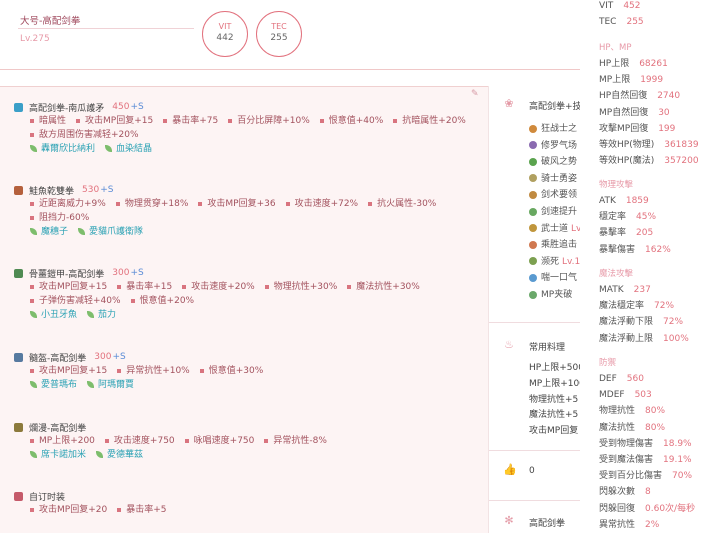 The height and width of the screenshot is (533, 720). I want to click on stat-value: 8, so click(648, 492).